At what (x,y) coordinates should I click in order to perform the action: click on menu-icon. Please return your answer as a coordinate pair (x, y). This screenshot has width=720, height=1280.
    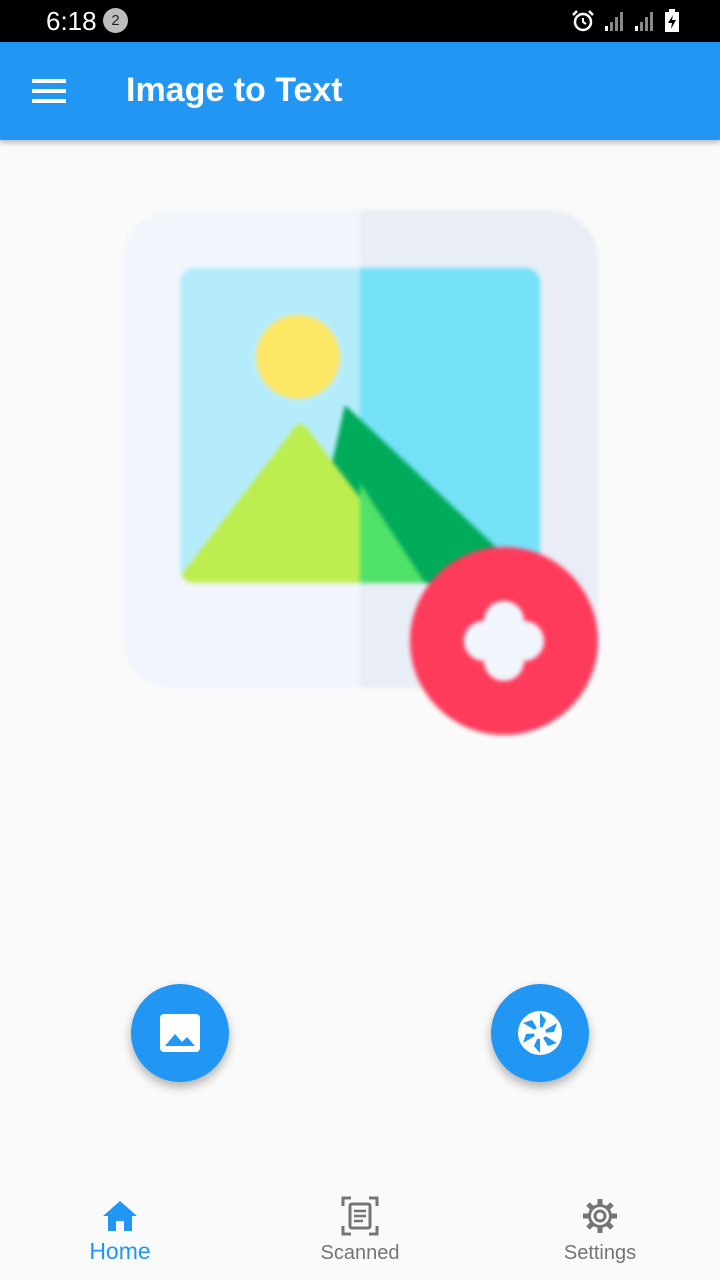
    Looking at the image, I should click on (49, 91).